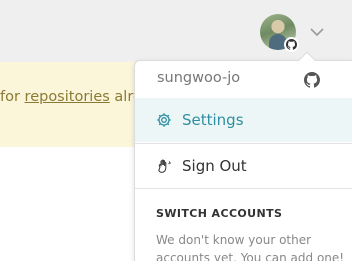 The height and width of the screenshot is (261, 352). What do you see at coordinates (219, 213) in the screenshot?
I see `switch-accounts-heading: SWITCH ACCOUNTS` at bounding box center [219, 213].